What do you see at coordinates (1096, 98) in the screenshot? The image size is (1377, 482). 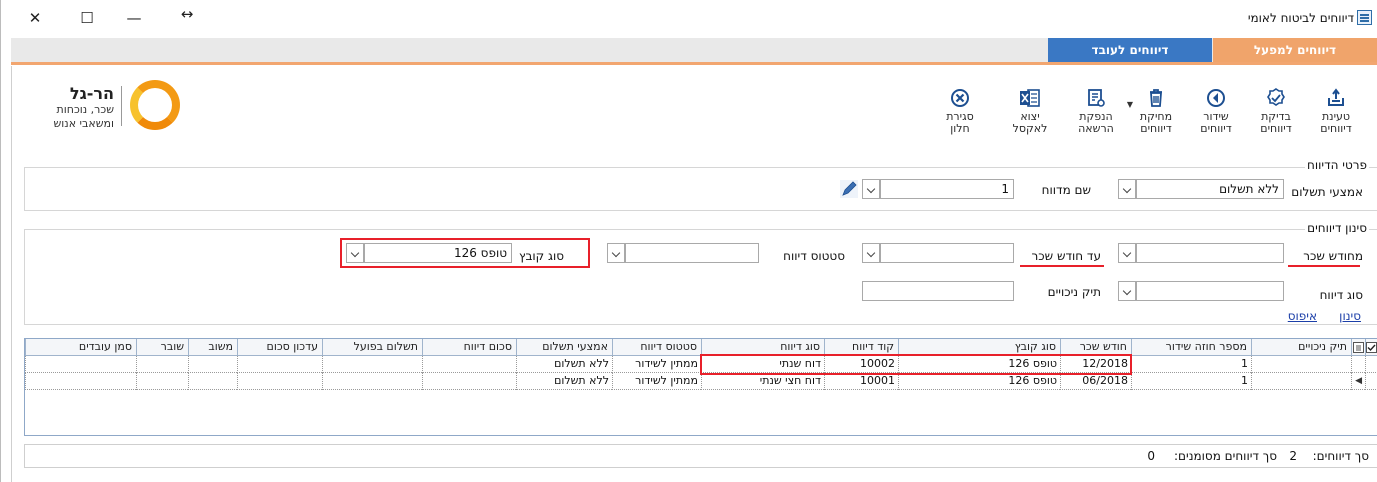 I see `document-gear-icon` at bounding box center [1096, 98].